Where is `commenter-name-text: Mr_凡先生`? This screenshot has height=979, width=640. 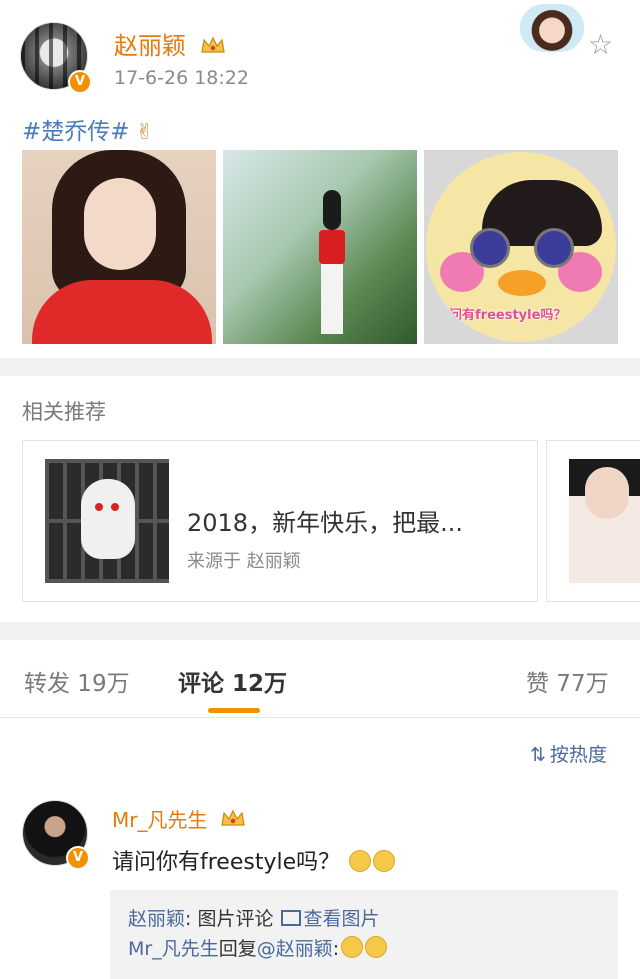
commenter-name-text: Mr_凡先生 is located at coordinates (159, 820).